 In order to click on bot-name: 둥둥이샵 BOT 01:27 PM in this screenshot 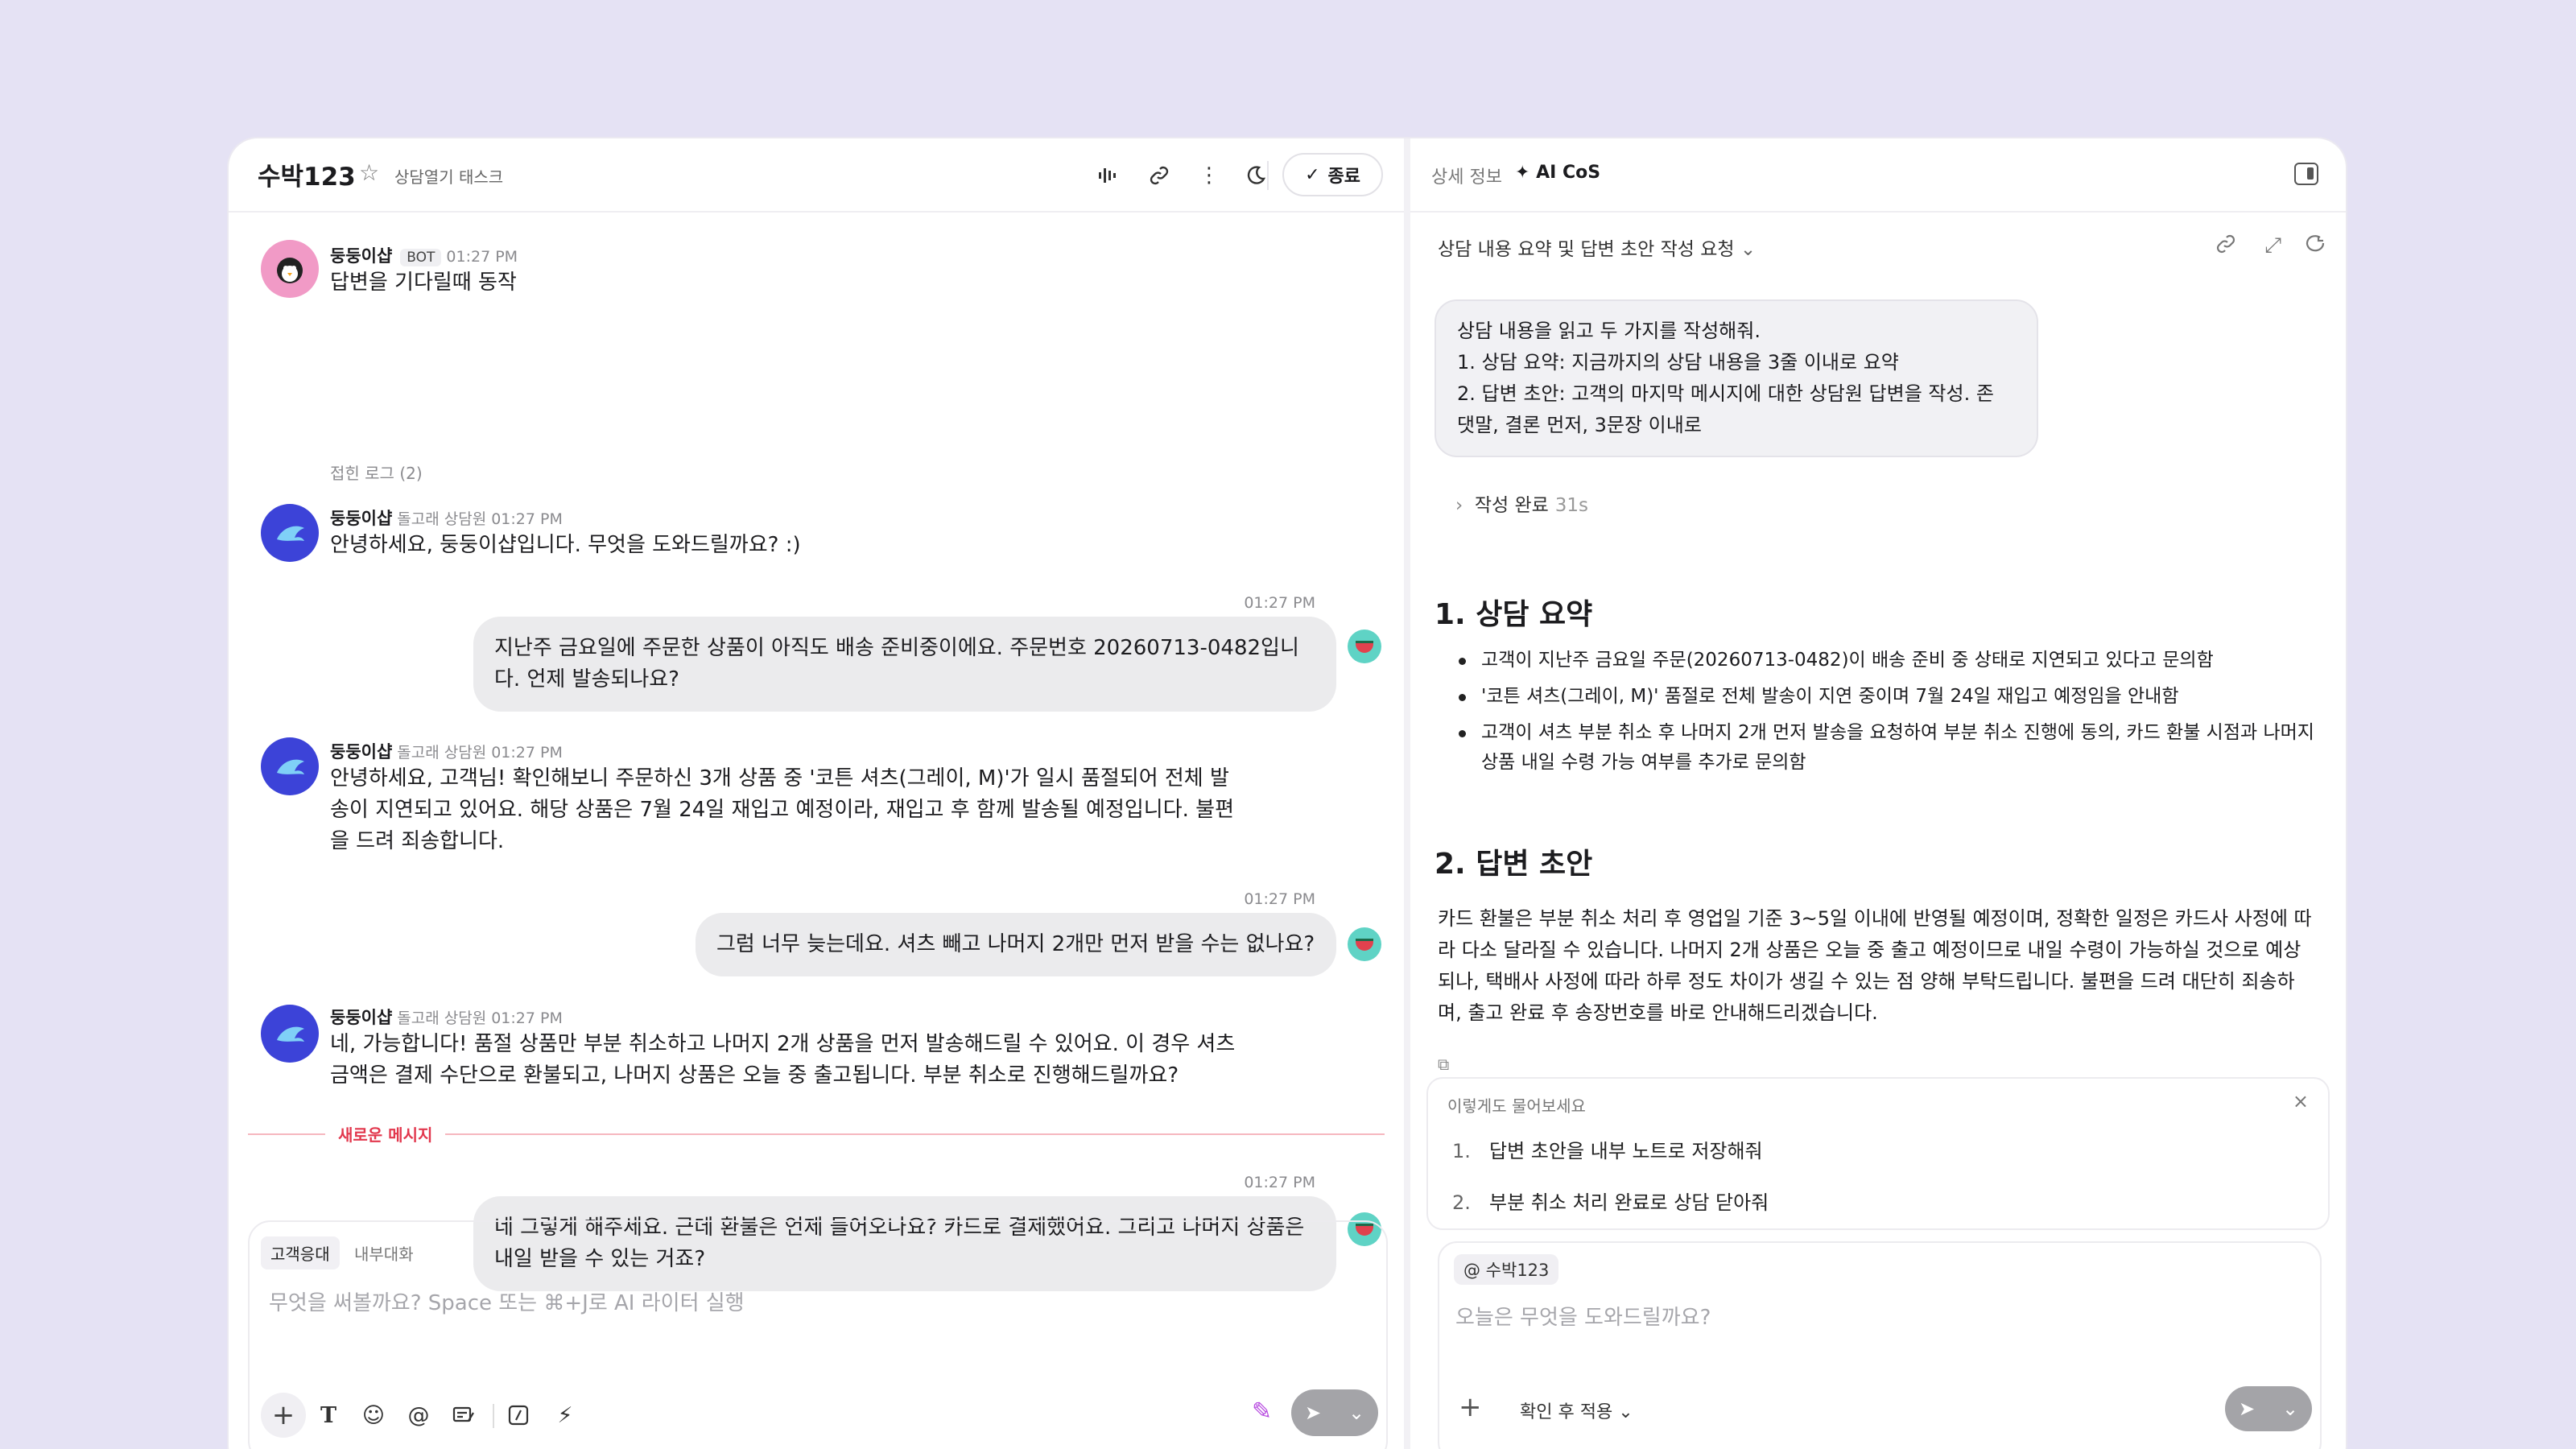, I will do `click(424, 256)`.